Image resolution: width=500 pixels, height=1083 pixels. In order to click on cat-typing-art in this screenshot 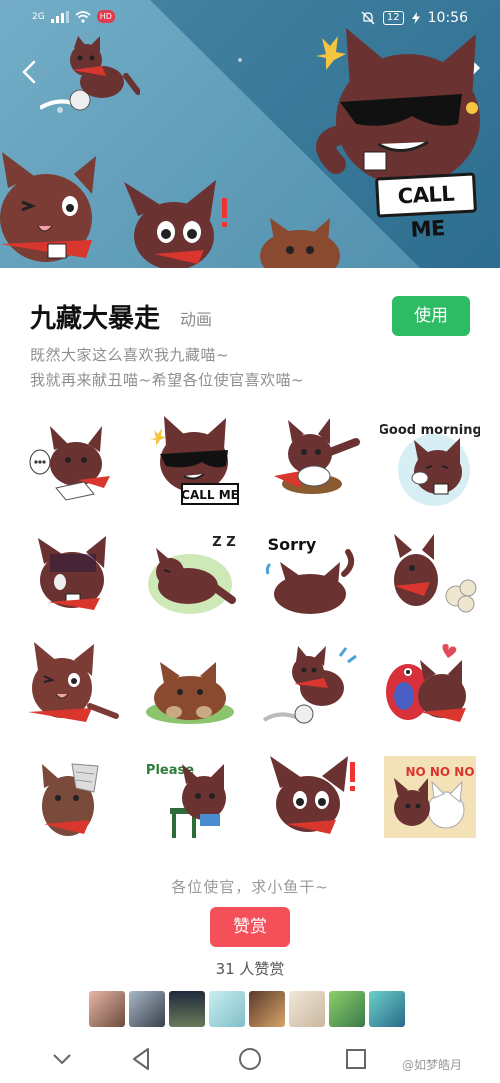, I will do `click(69, 463)`.